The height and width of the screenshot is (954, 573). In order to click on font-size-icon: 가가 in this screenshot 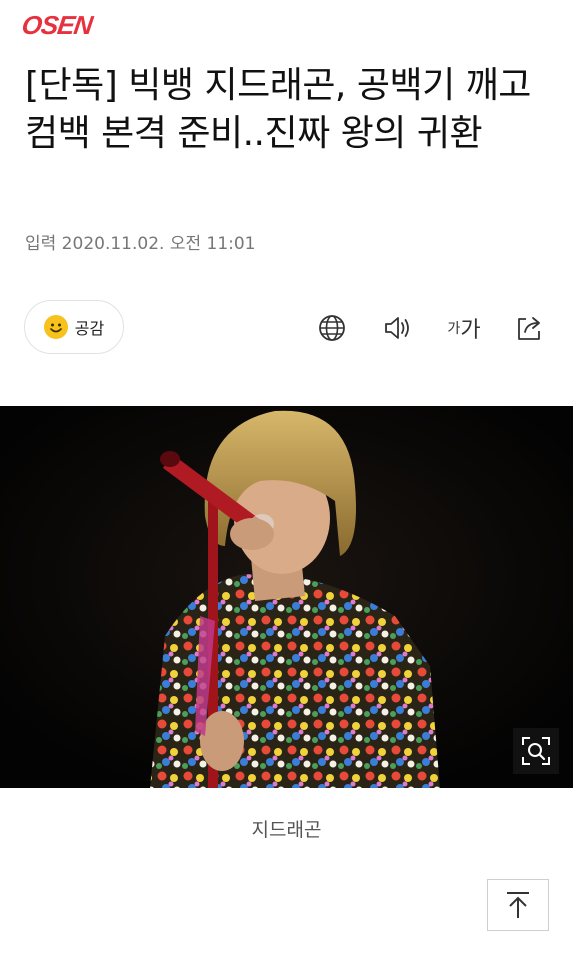, I will do `click(464, 328)`.